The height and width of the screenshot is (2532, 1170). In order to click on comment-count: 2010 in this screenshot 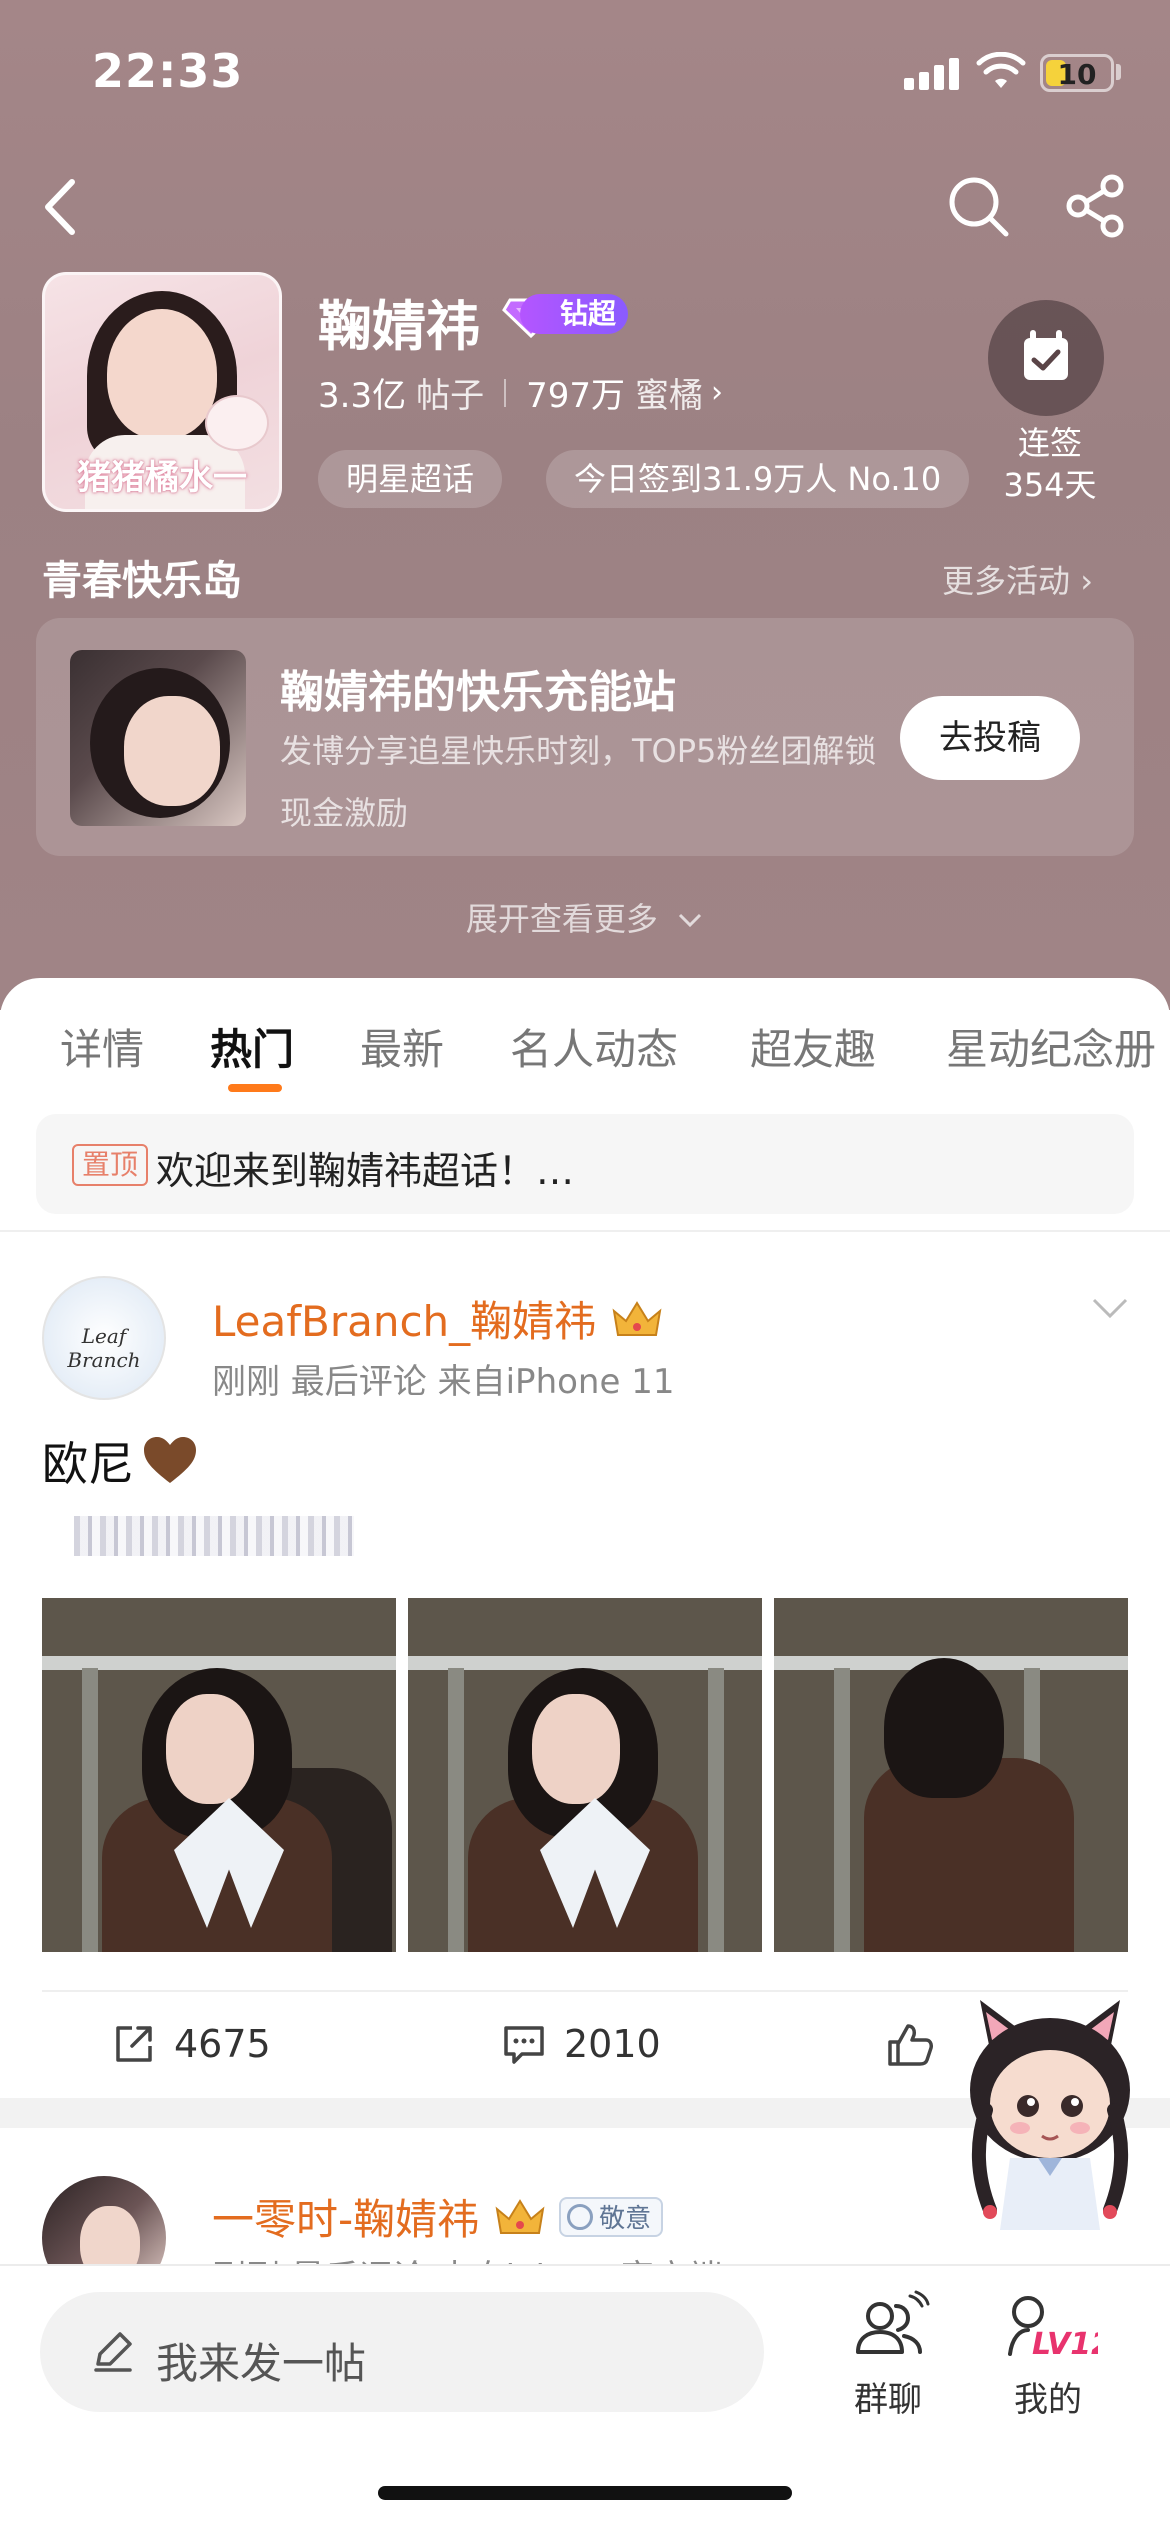, I will do `click(612, 2044)`.